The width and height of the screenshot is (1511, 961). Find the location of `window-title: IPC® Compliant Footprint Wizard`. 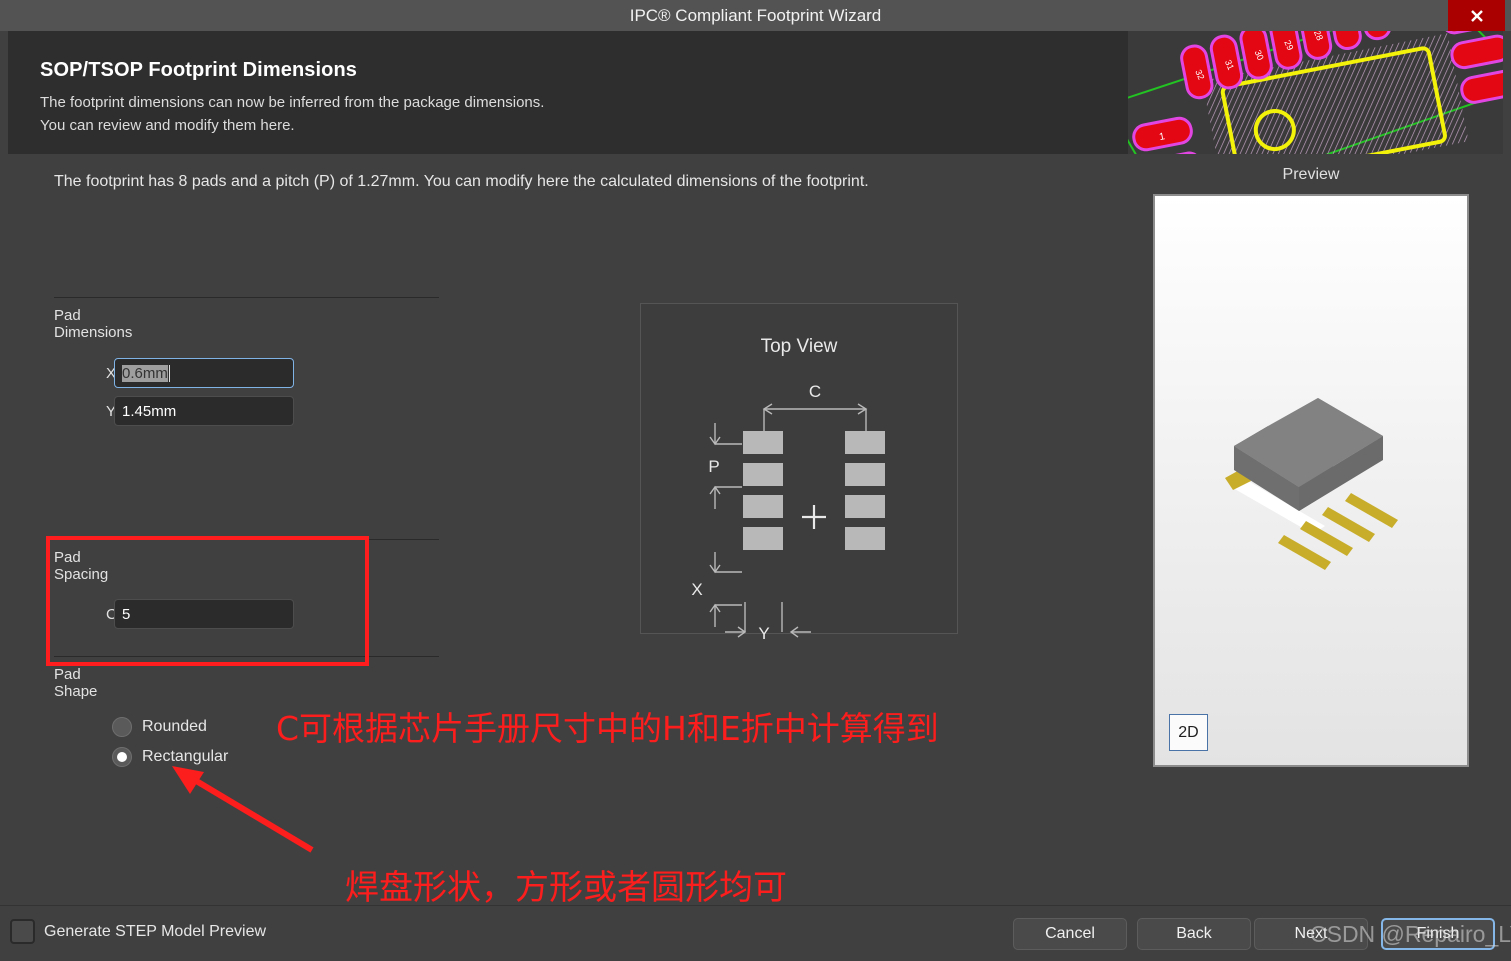

window-title: IPC® Compliant Footprint Wizard is located at coordinates (755, 15).